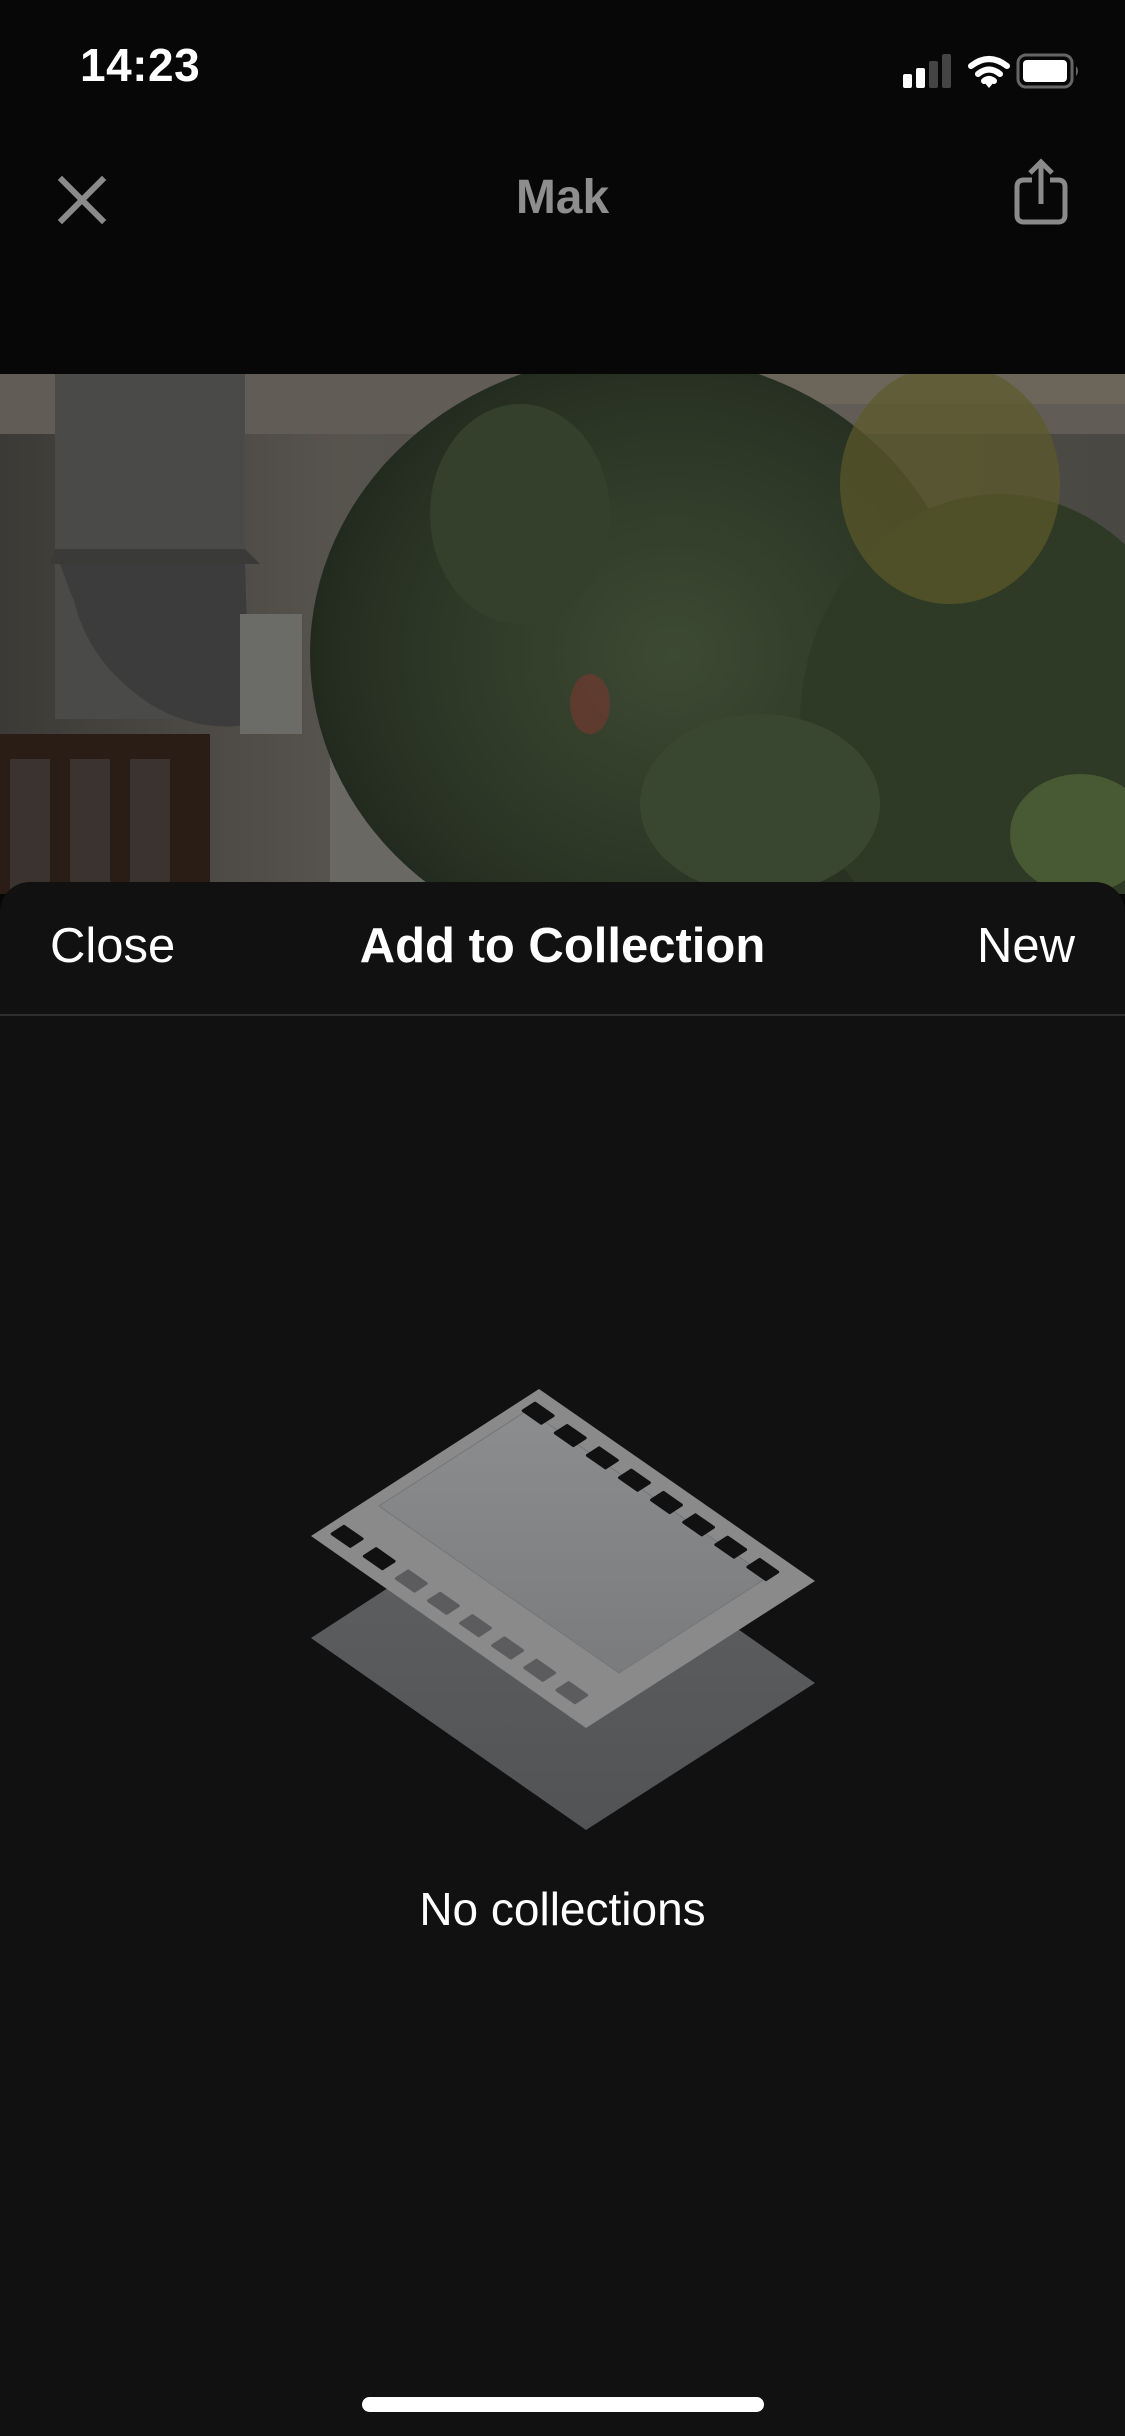 The height and width of the screenshot is (2436, 1125). Describe the element at coordinates (140, 65) in the screenshot. I see `status-time: 14:23` at that location.